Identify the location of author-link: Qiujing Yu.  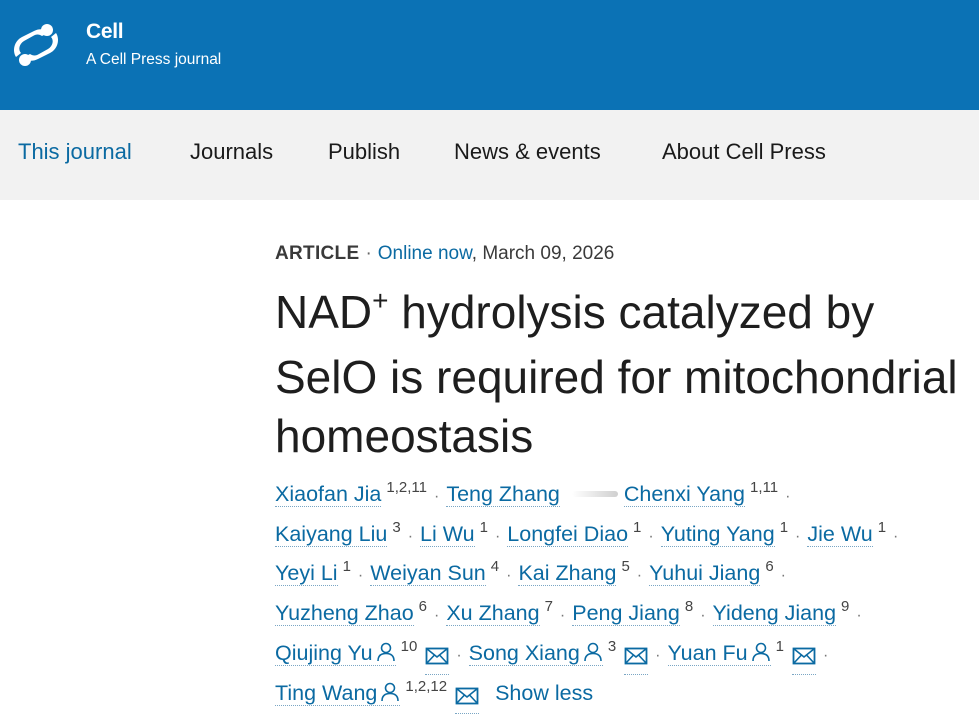
(335, 653).